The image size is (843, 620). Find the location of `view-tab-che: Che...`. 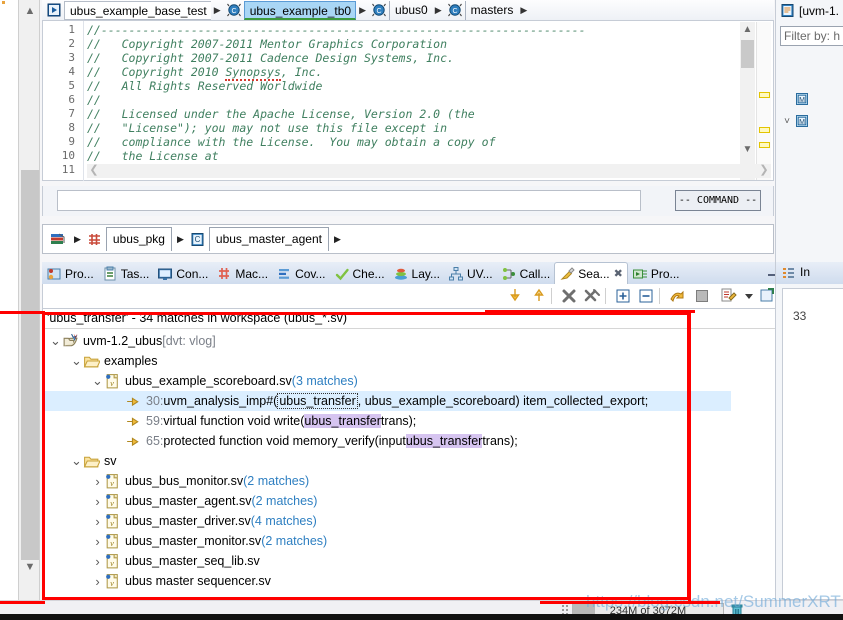

view-tab-che: Che... is located at coordinates (359, 273).